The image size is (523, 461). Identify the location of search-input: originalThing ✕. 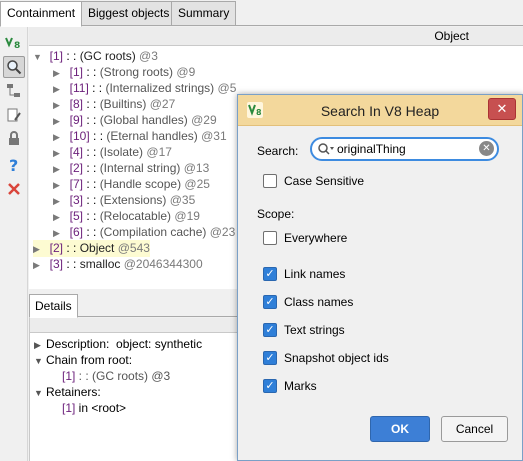
(404, 149).